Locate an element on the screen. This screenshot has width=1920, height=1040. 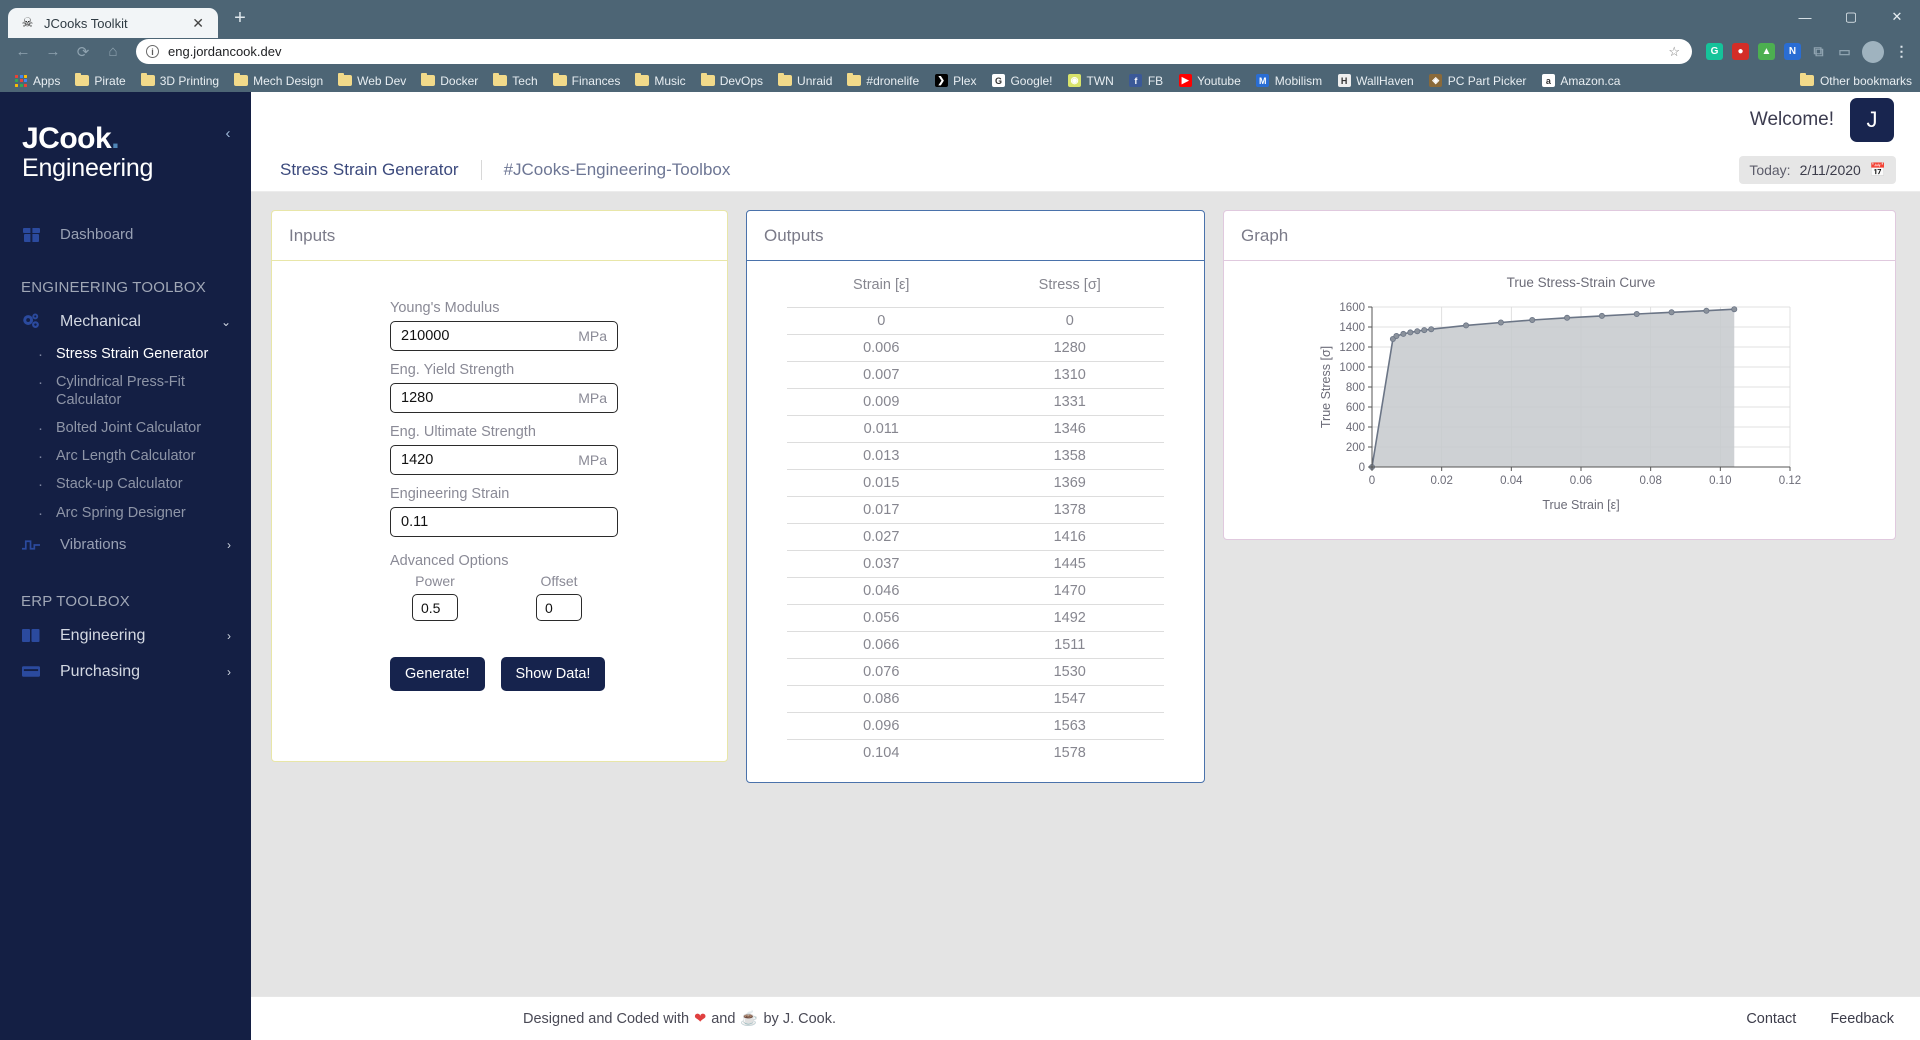
bookmark-youtube: ▶ Youtube is located at coordinates (1209, 81).